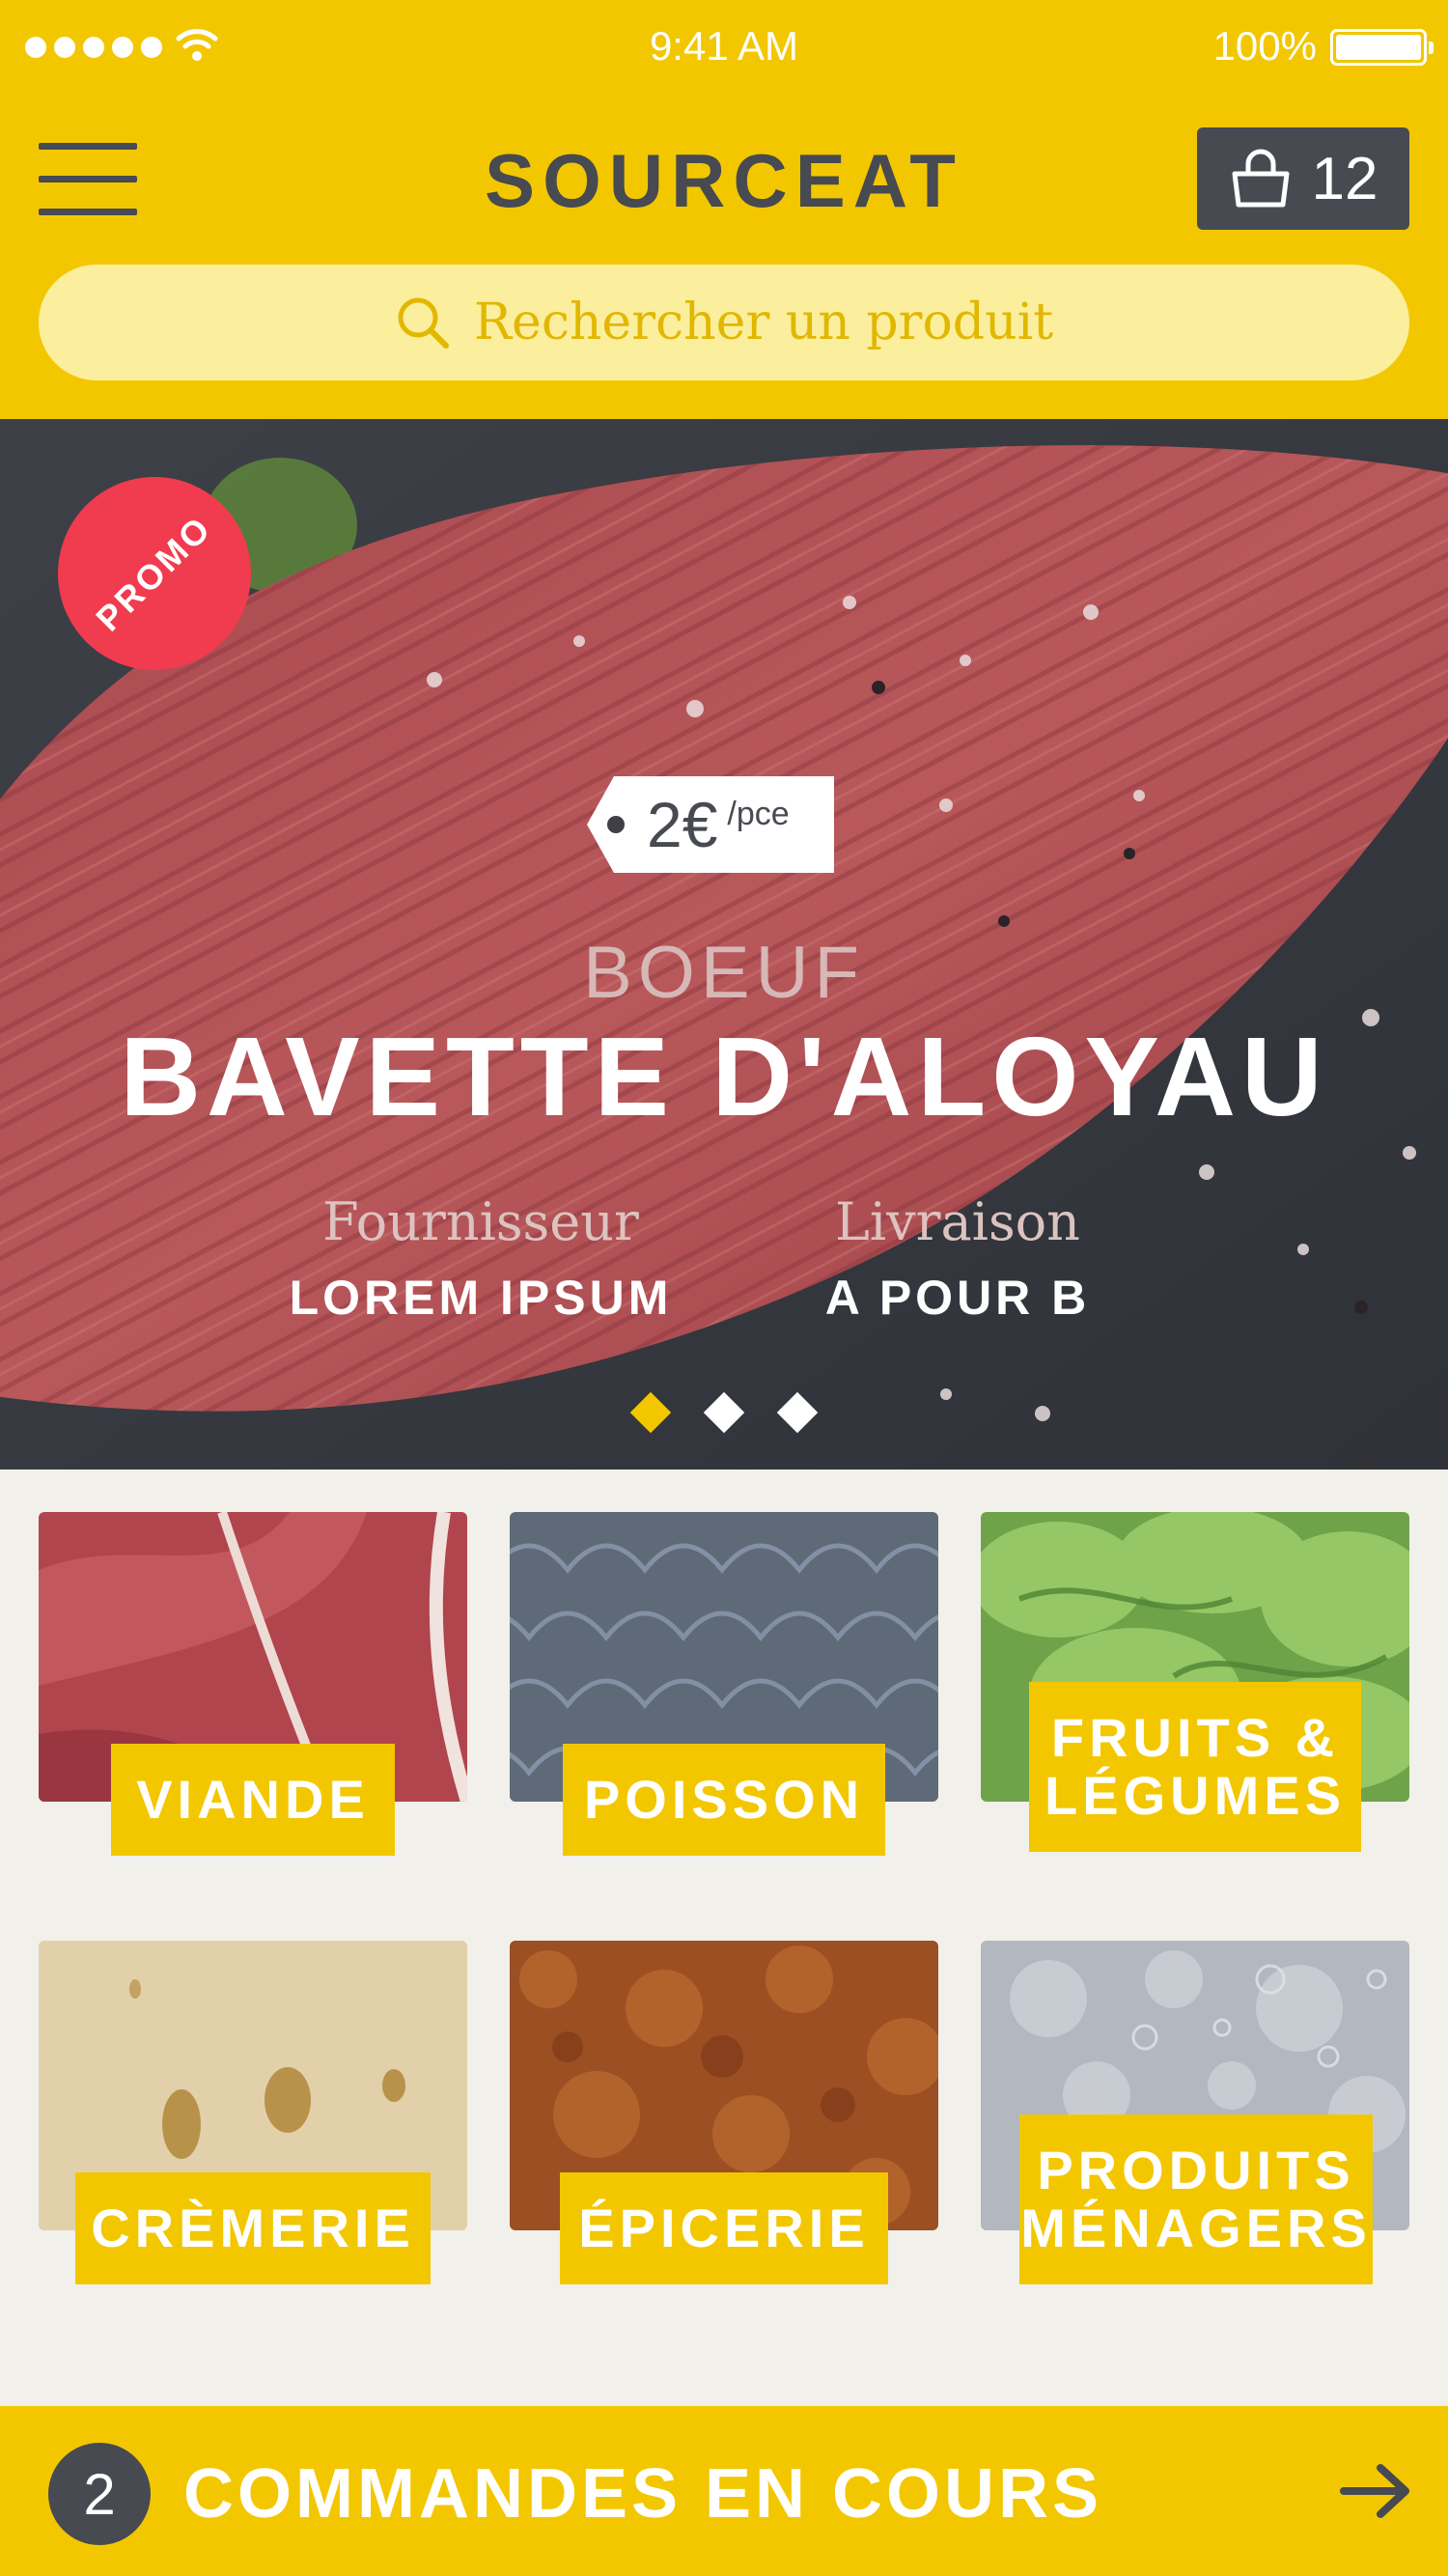  I want to click on product-category: BOEUF, so click(724, 973).